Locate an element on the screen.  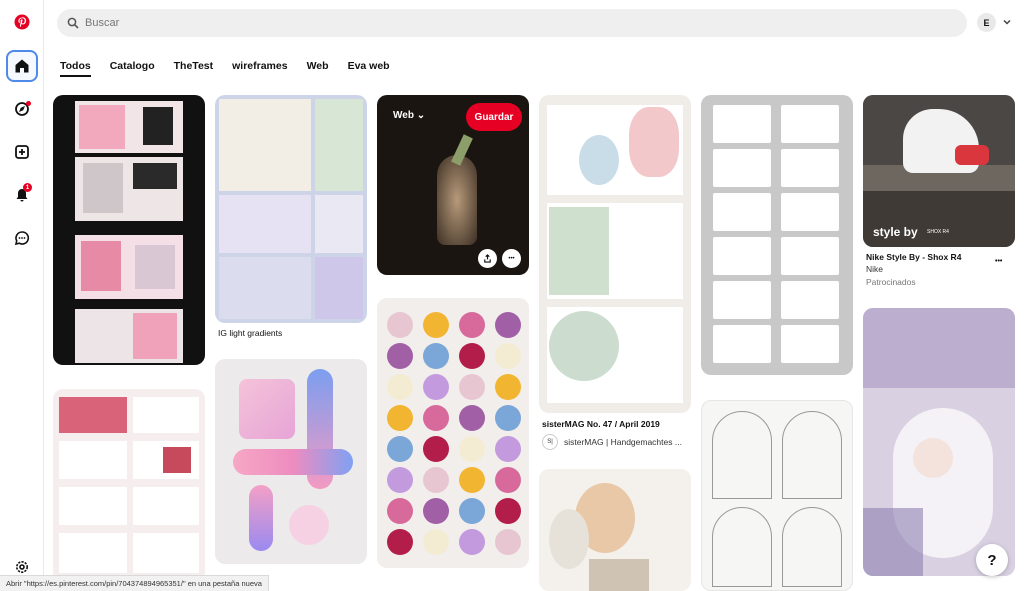
pin-ig-light-gradients-title: IG light gradients is located at coordinates (250, 333).